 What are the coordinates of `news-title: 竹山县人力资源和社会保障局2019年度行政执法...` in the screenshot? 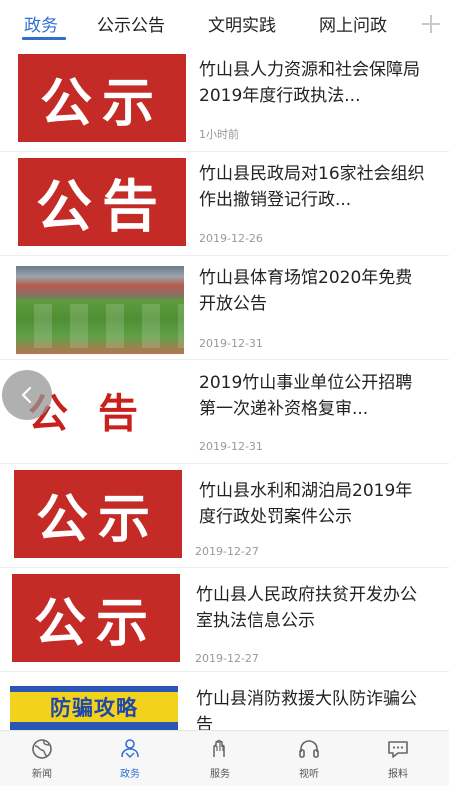 It's located at (309, 83).